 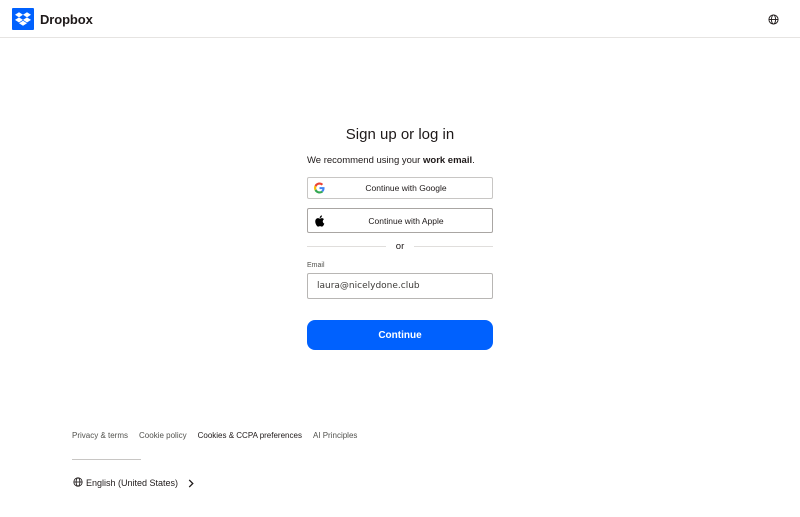 I want to click on footer-link-cookies-ccpa: Cookies & CCPA preferences, so click(x=250, y=435).